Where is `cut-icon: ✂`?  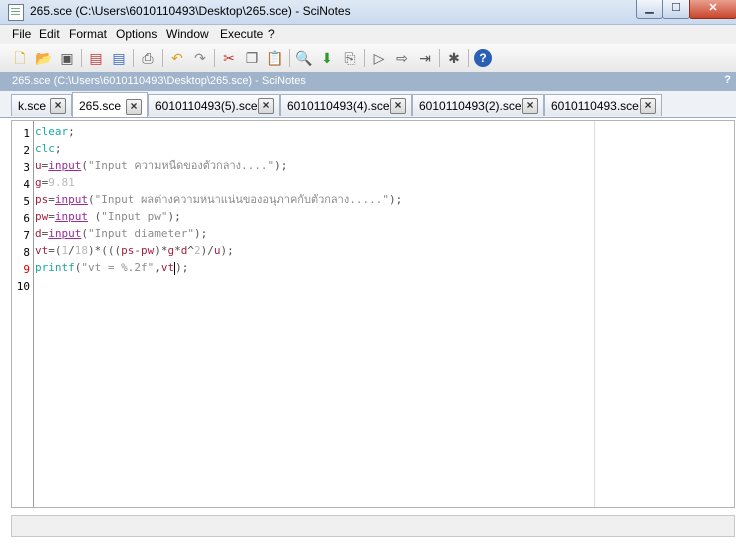 cut-icon: ✂ is located at coordinates (229, 58).